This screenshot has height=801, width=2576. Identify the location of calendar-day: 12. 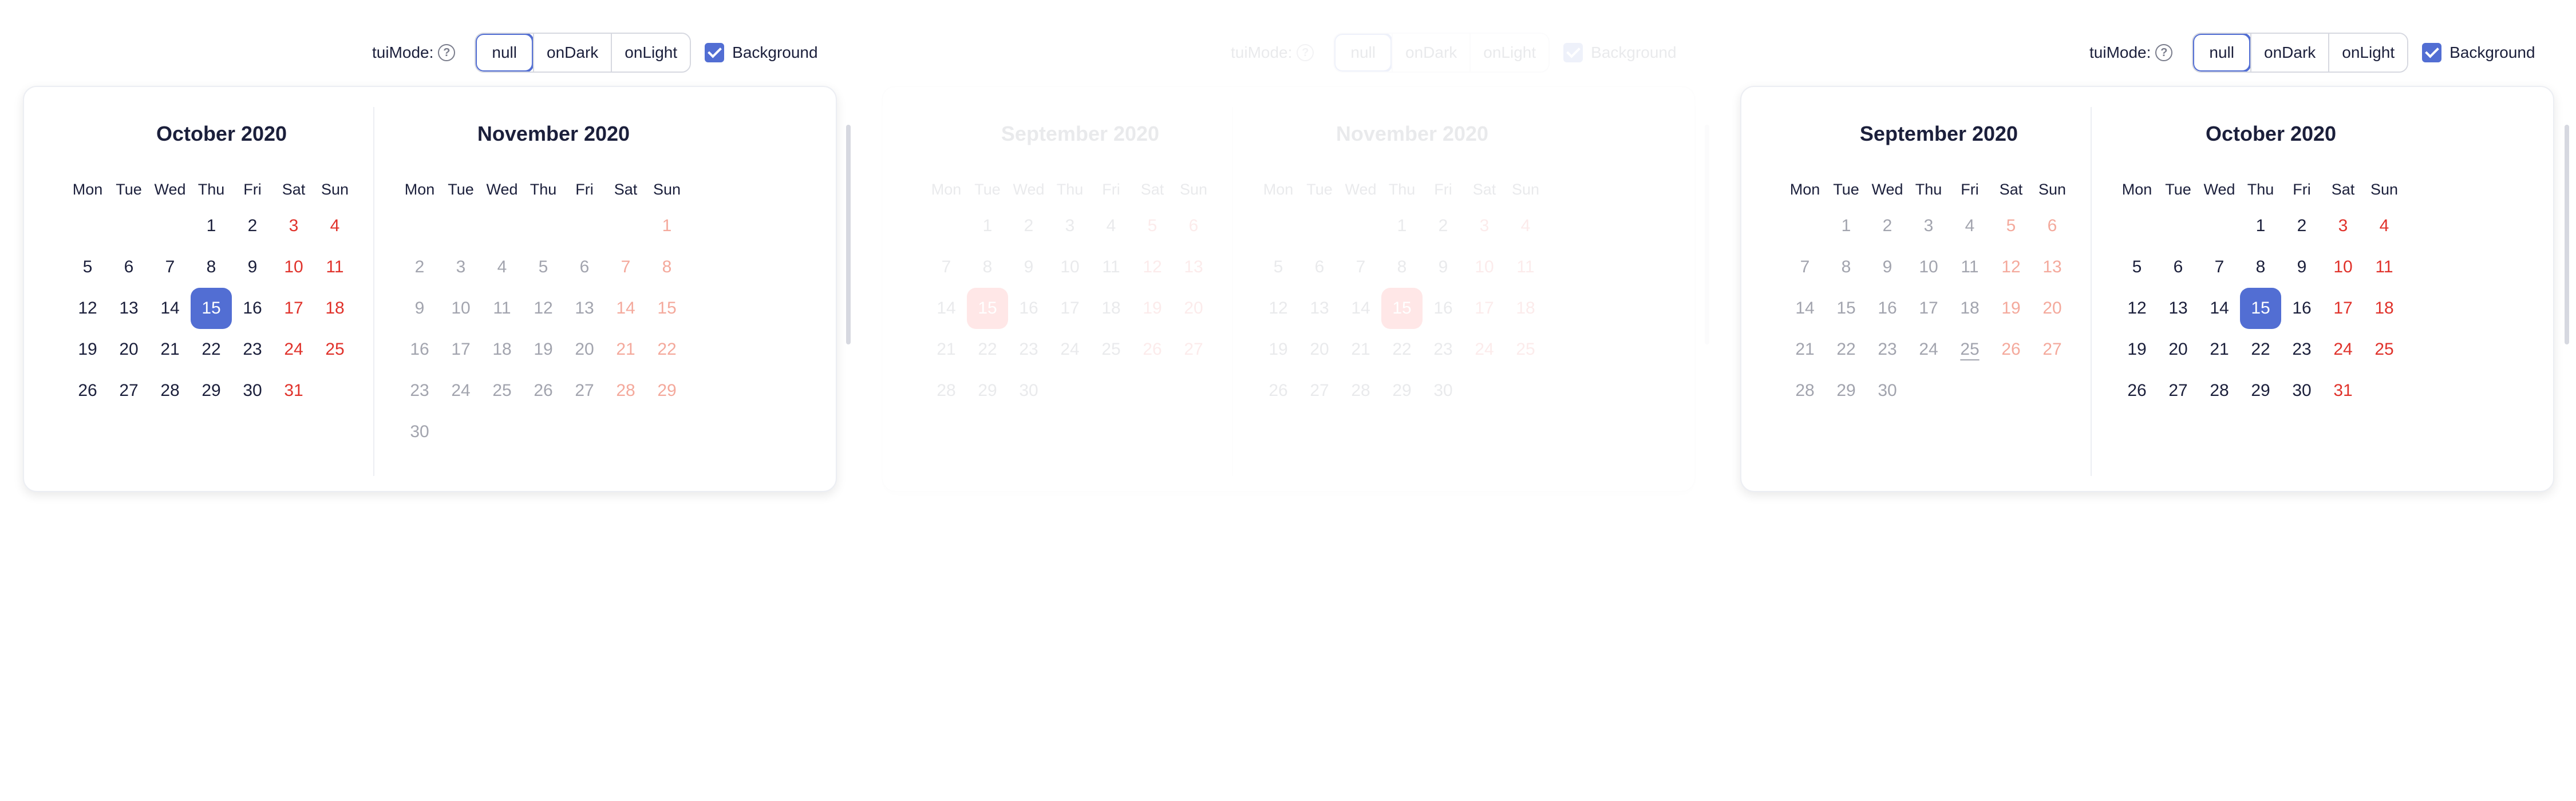
(543, 308).